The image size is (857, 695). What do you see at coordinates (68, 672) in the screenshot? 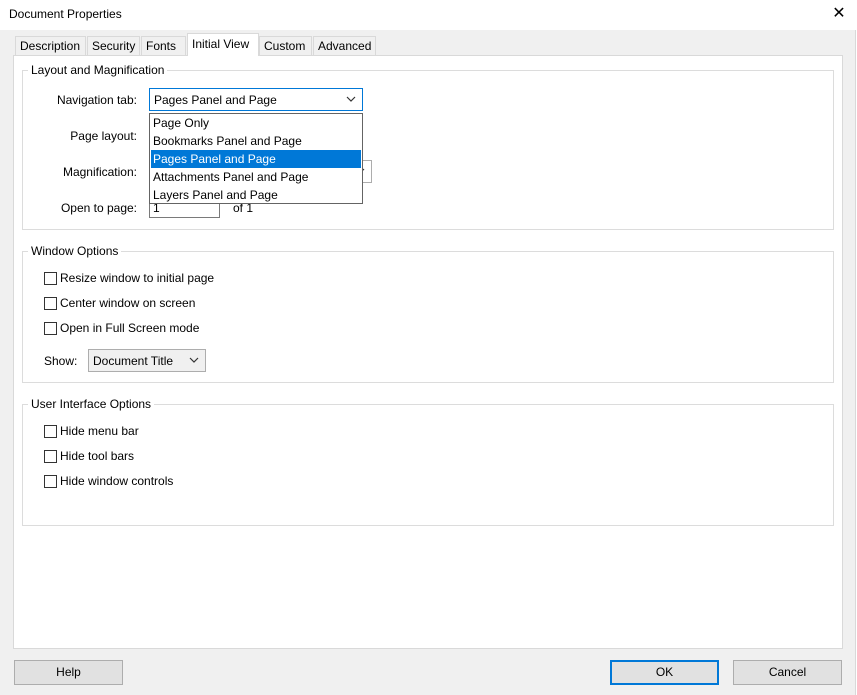
I see `help-button: Help` at bounding box center [68, 672].